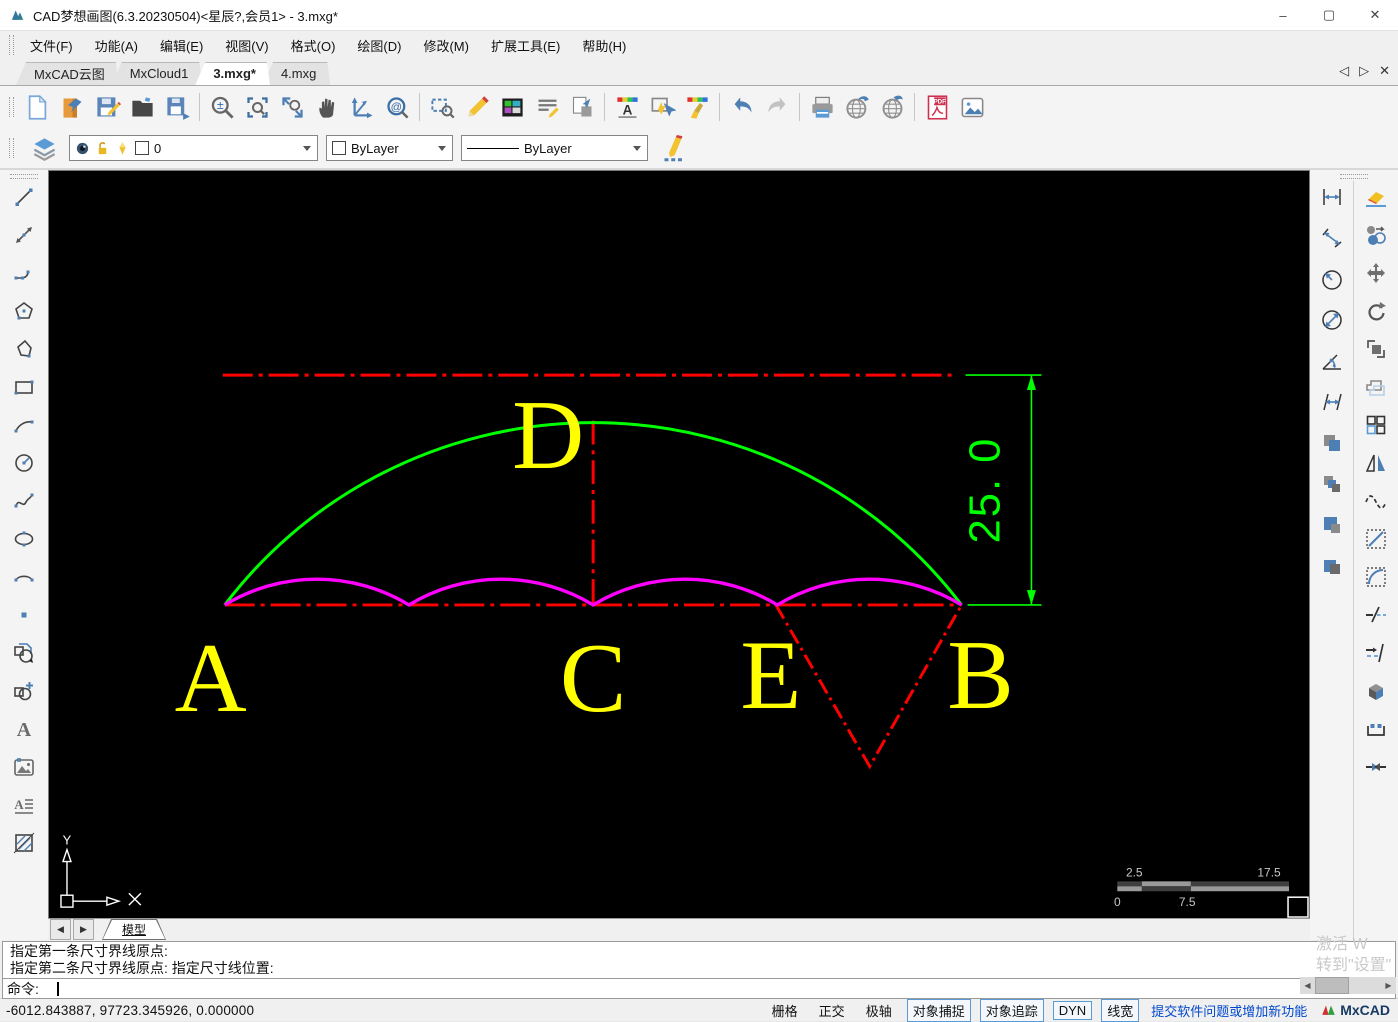 Image resolution: width=1398 pixels, height=1022 pixels. I want to click on create-block-button, so click(24, 691).